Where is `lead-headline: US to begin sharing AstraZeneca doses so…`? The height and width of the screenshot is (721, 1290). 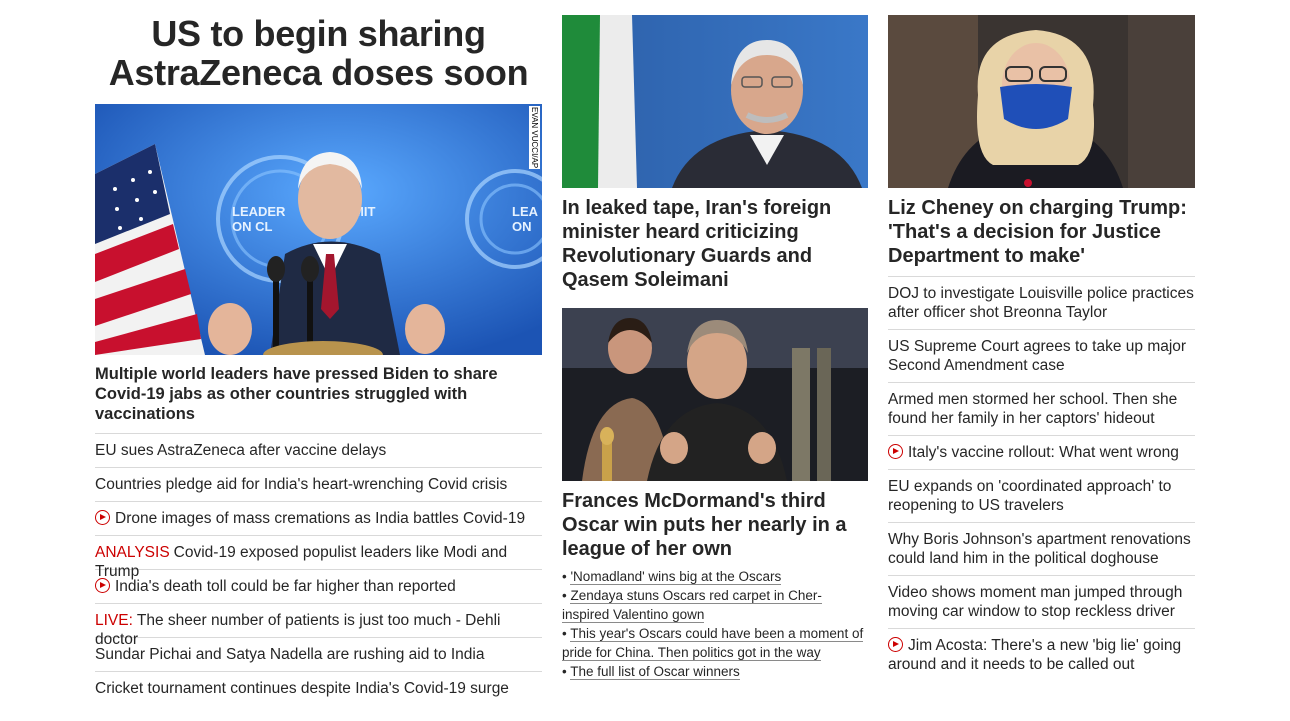
lead-headline: US to begin sharing AstraZeneca doses so… is located at coordinates (318, 53).